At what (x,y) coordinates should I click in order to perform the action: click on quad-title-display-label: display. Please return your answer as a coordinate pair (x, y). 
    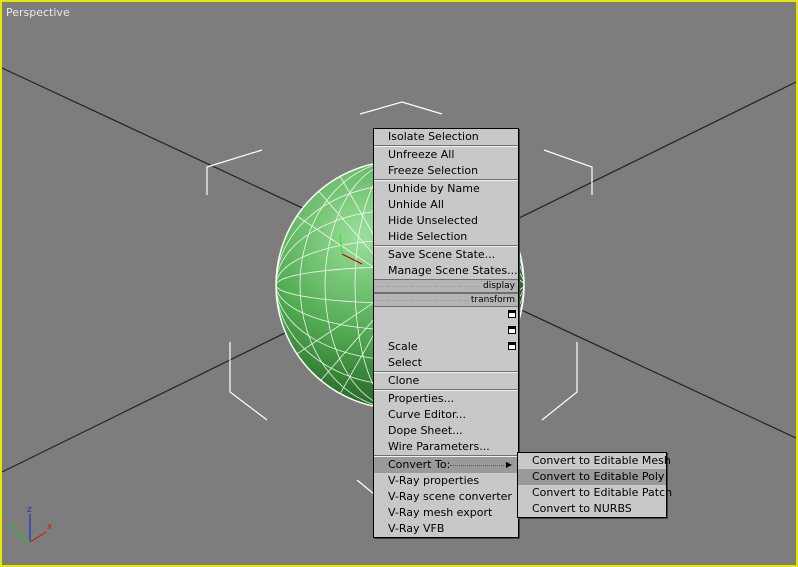
    Looking at the image, I should click on (498, 286).